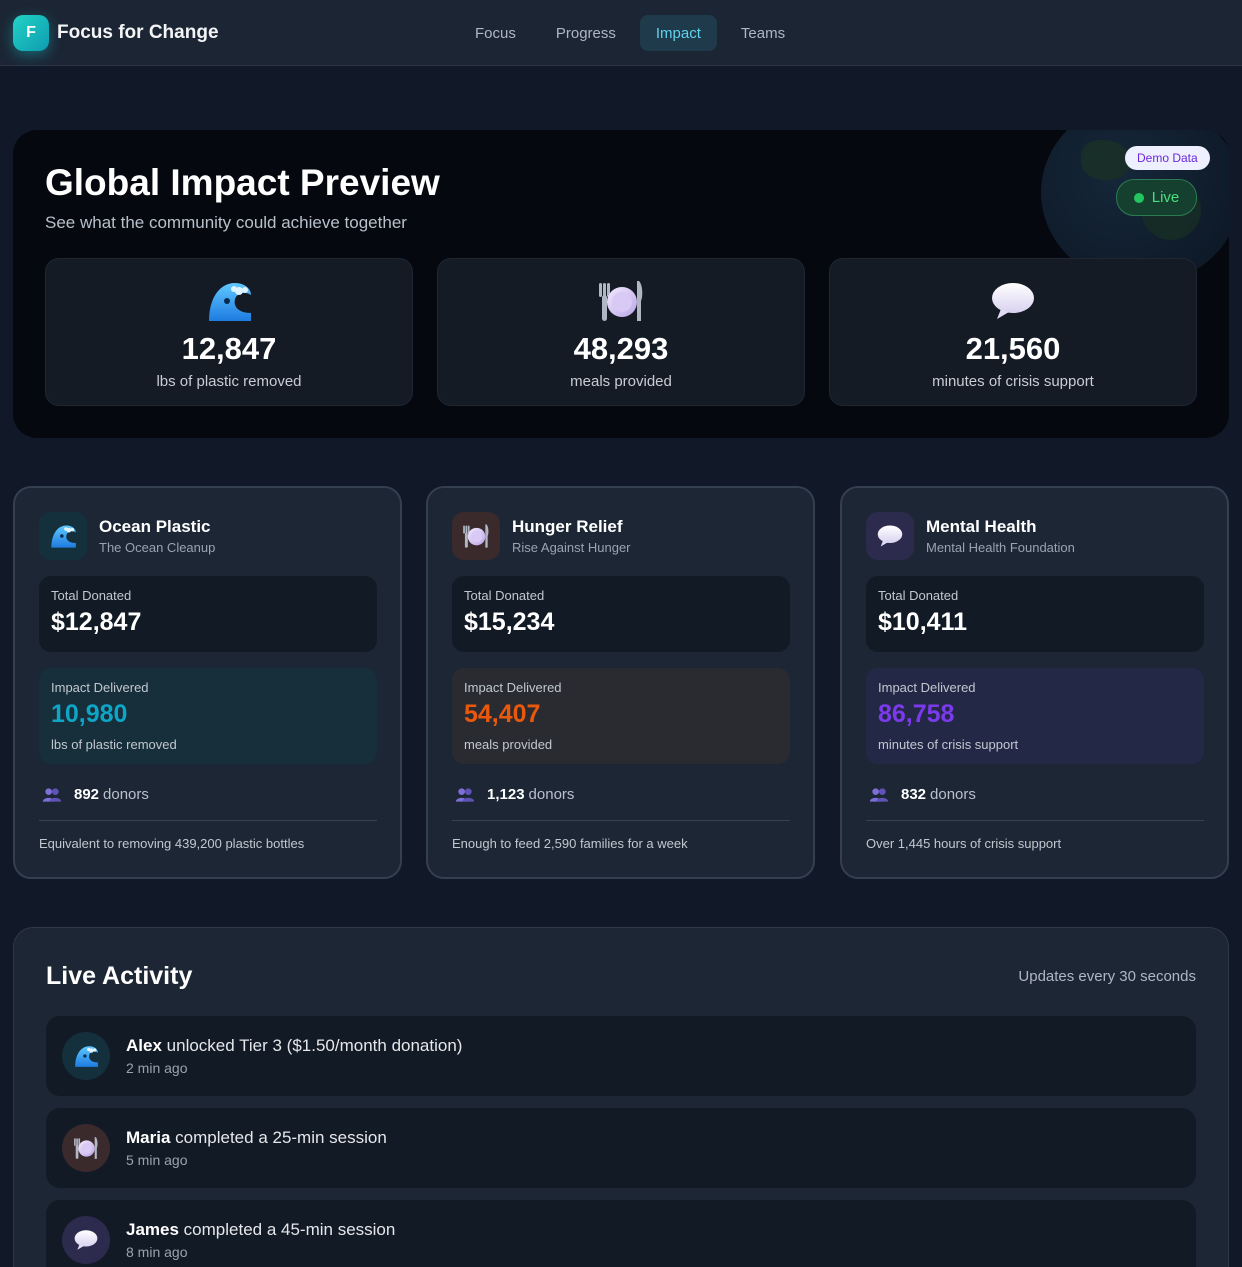  What do you see at coordinates (155, 526) in the screenshot?
I see `cause-name: Ocean Plastic` at bounding box center [155, 526].